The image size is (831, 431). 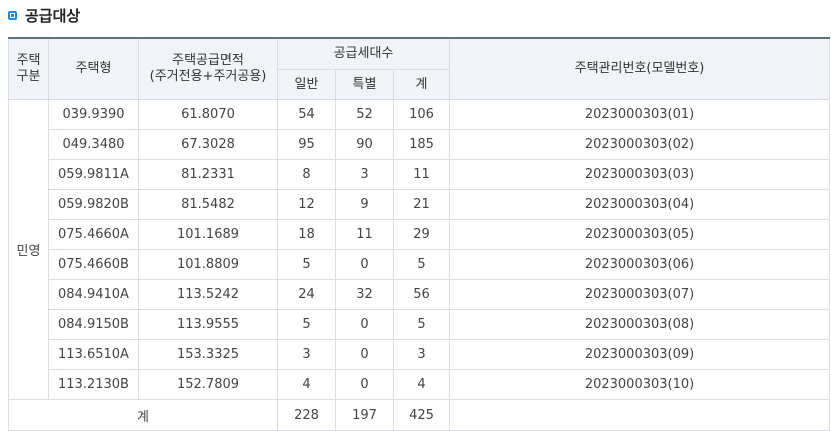 I want to click on header-total: 계, so click(x=421, y=84).